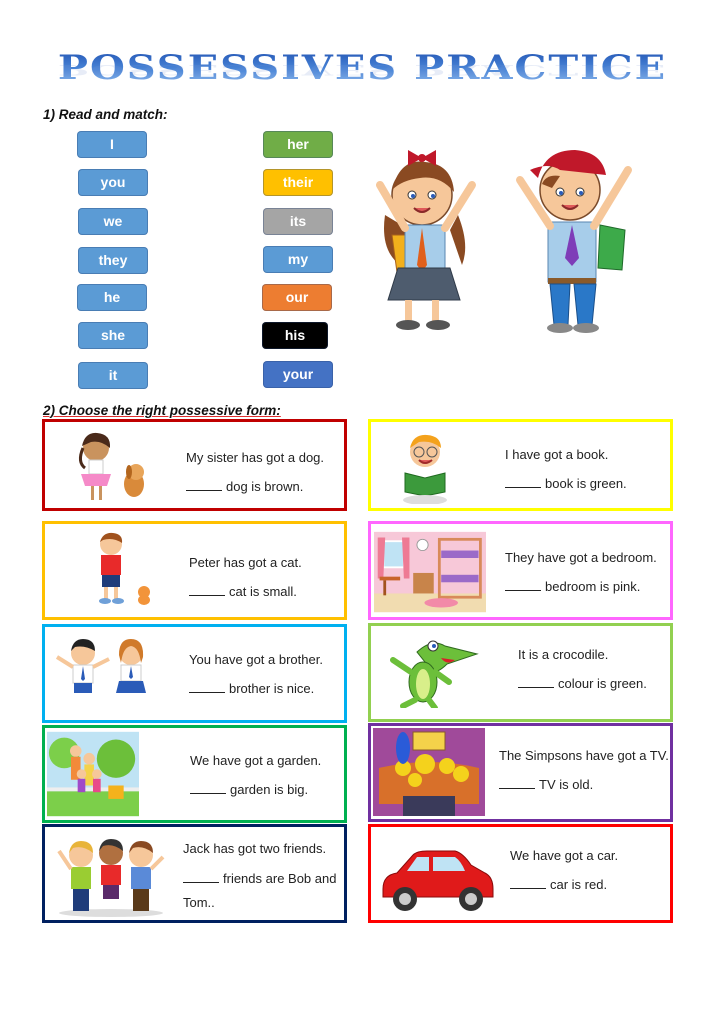 The height and width of the screenshot is (1024, 725). I want to click on exercise-completion: car is red., so click(579, 884).